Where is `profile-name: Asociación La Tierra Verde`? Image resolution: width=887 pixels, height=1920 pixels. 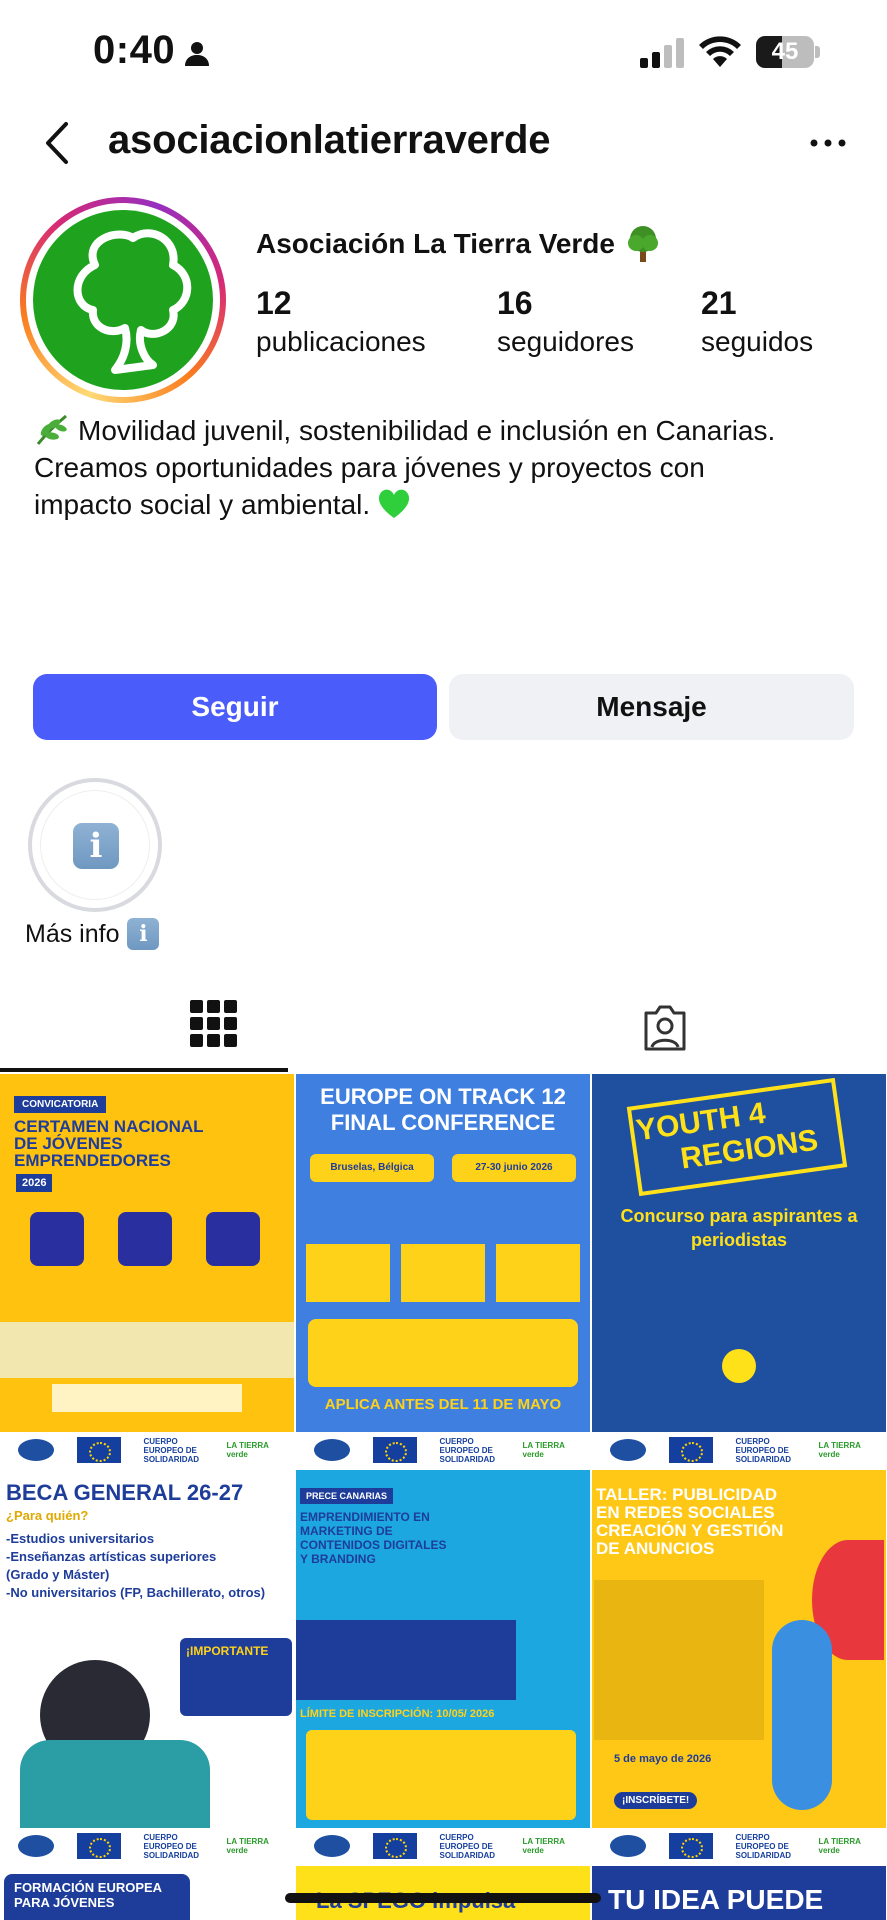 profile-name: Asociación La Tierra Verde is located at coordinates (458, 244).